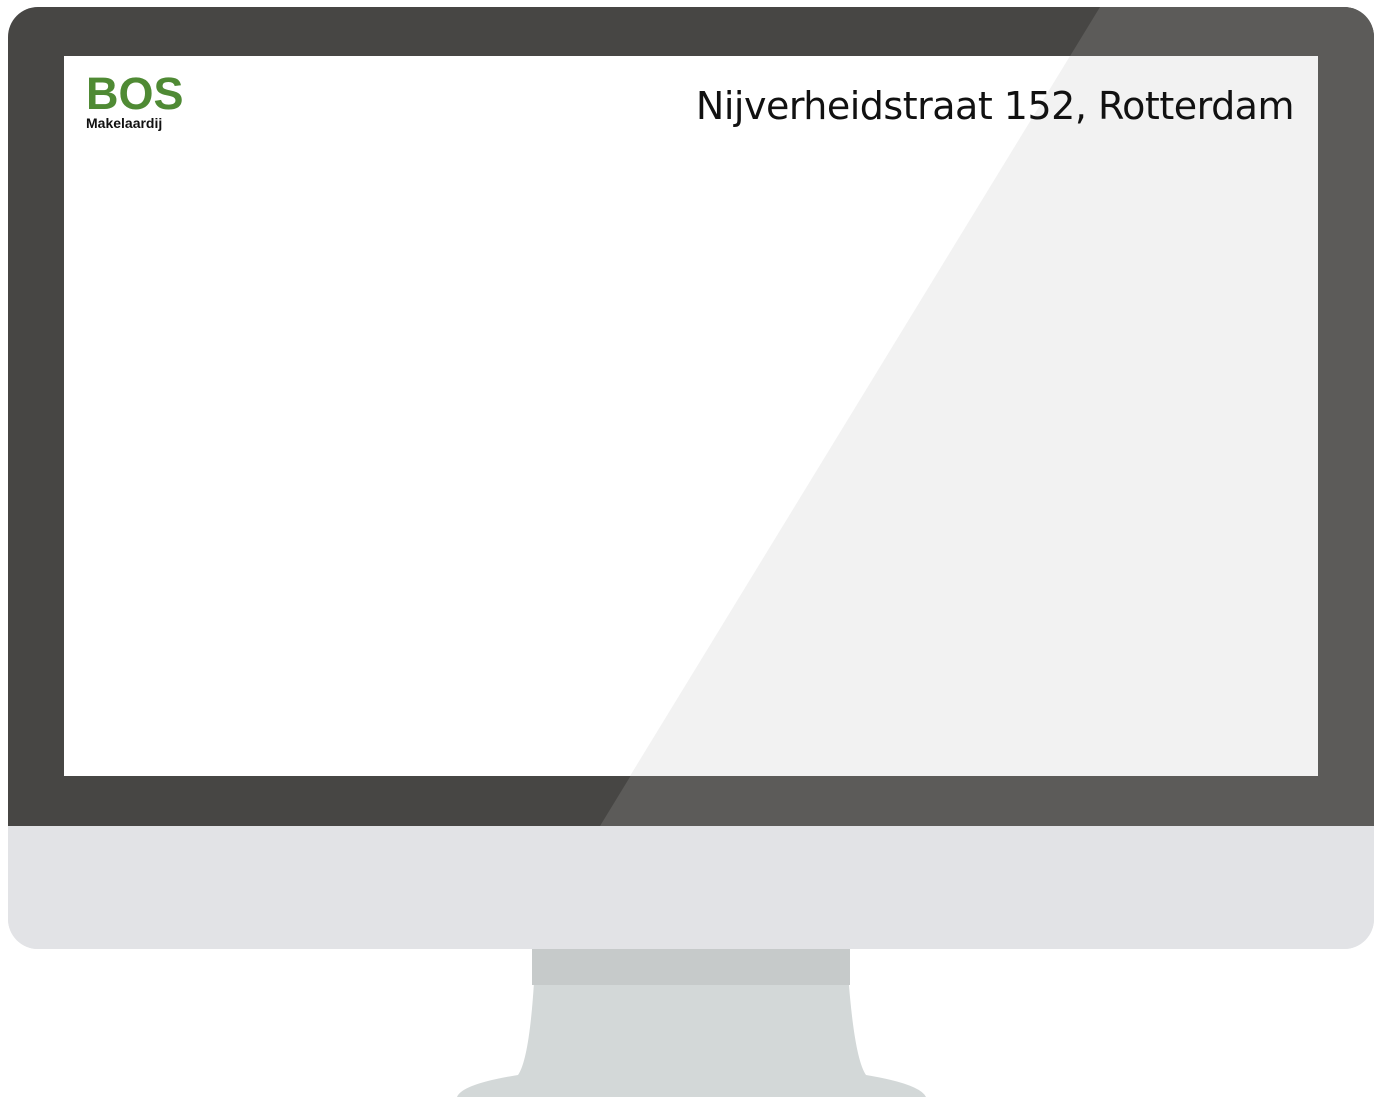 Image resolution: width=1384 pixels, height=1097 pixels. Describe the element at coordinates (691, 1018) in the screenshot. I see `stand-neck` at that location.